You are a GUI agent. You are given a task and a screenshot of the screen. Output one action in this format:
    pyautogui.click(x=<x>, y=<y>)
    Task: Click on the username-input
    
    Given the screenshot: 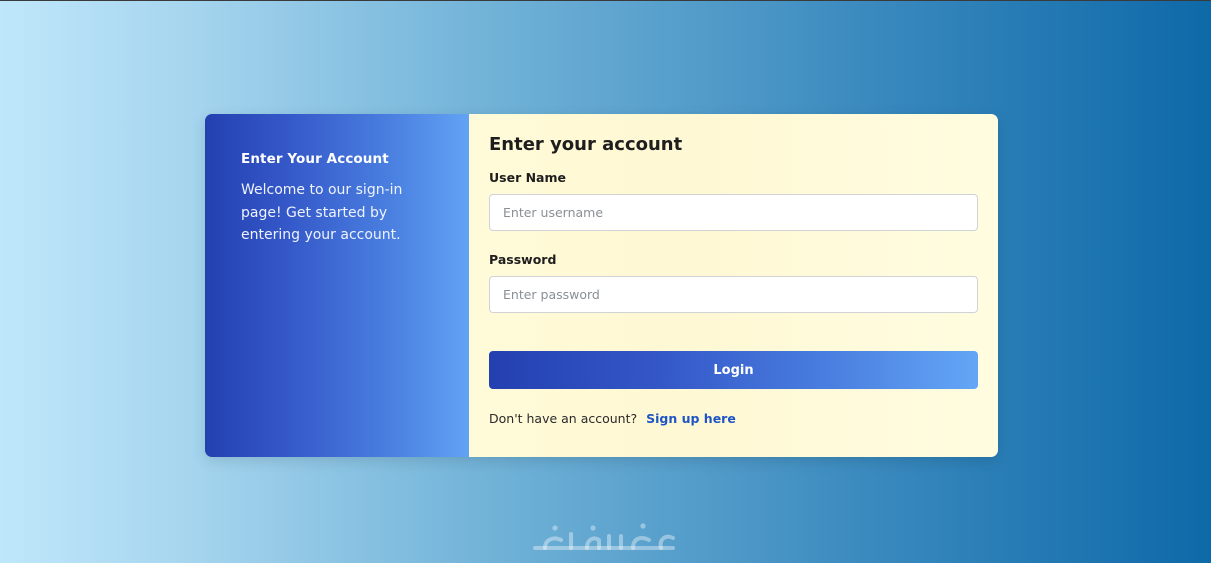 What is the action you would take?
    pyautogui.click(x=733, y=212)
    